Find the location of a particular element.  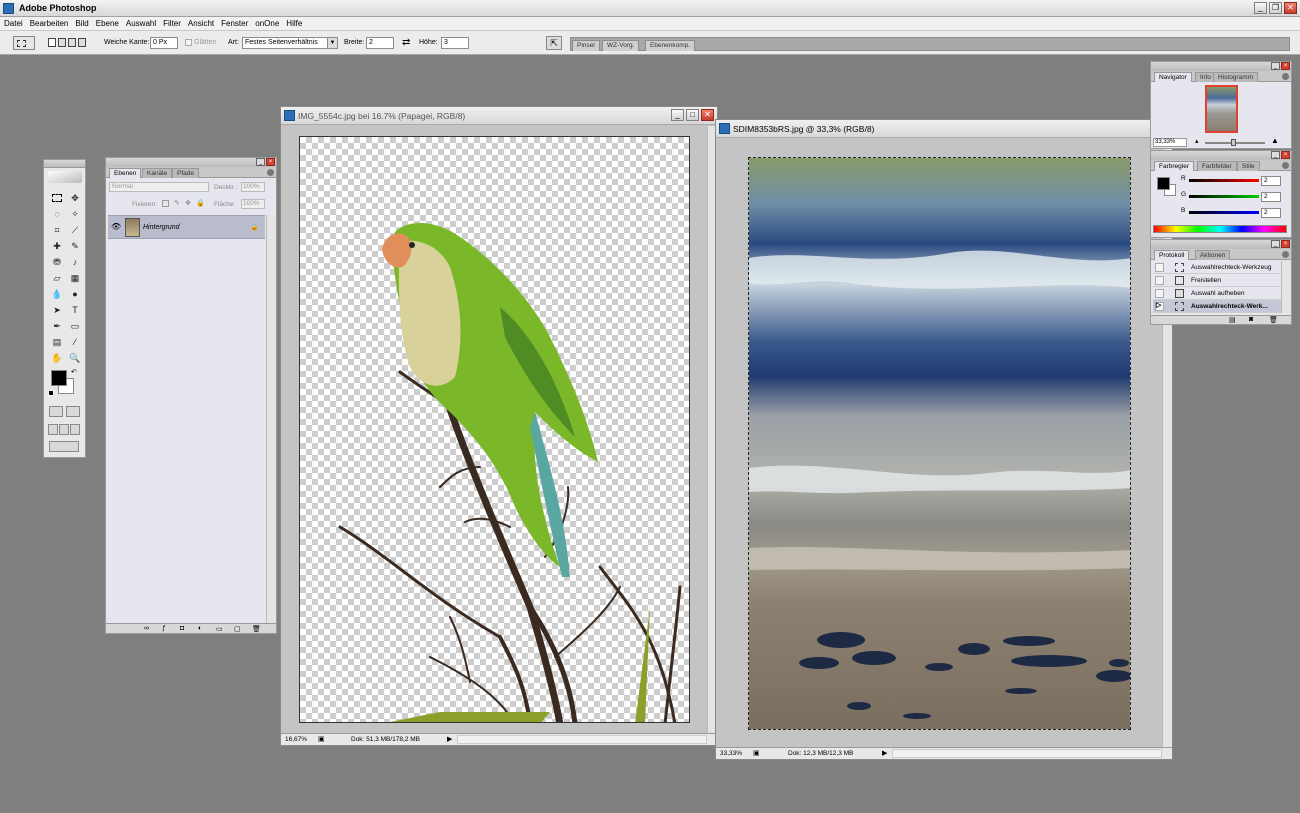

restore-button: ❐ is located at coordinates (1275, 8).